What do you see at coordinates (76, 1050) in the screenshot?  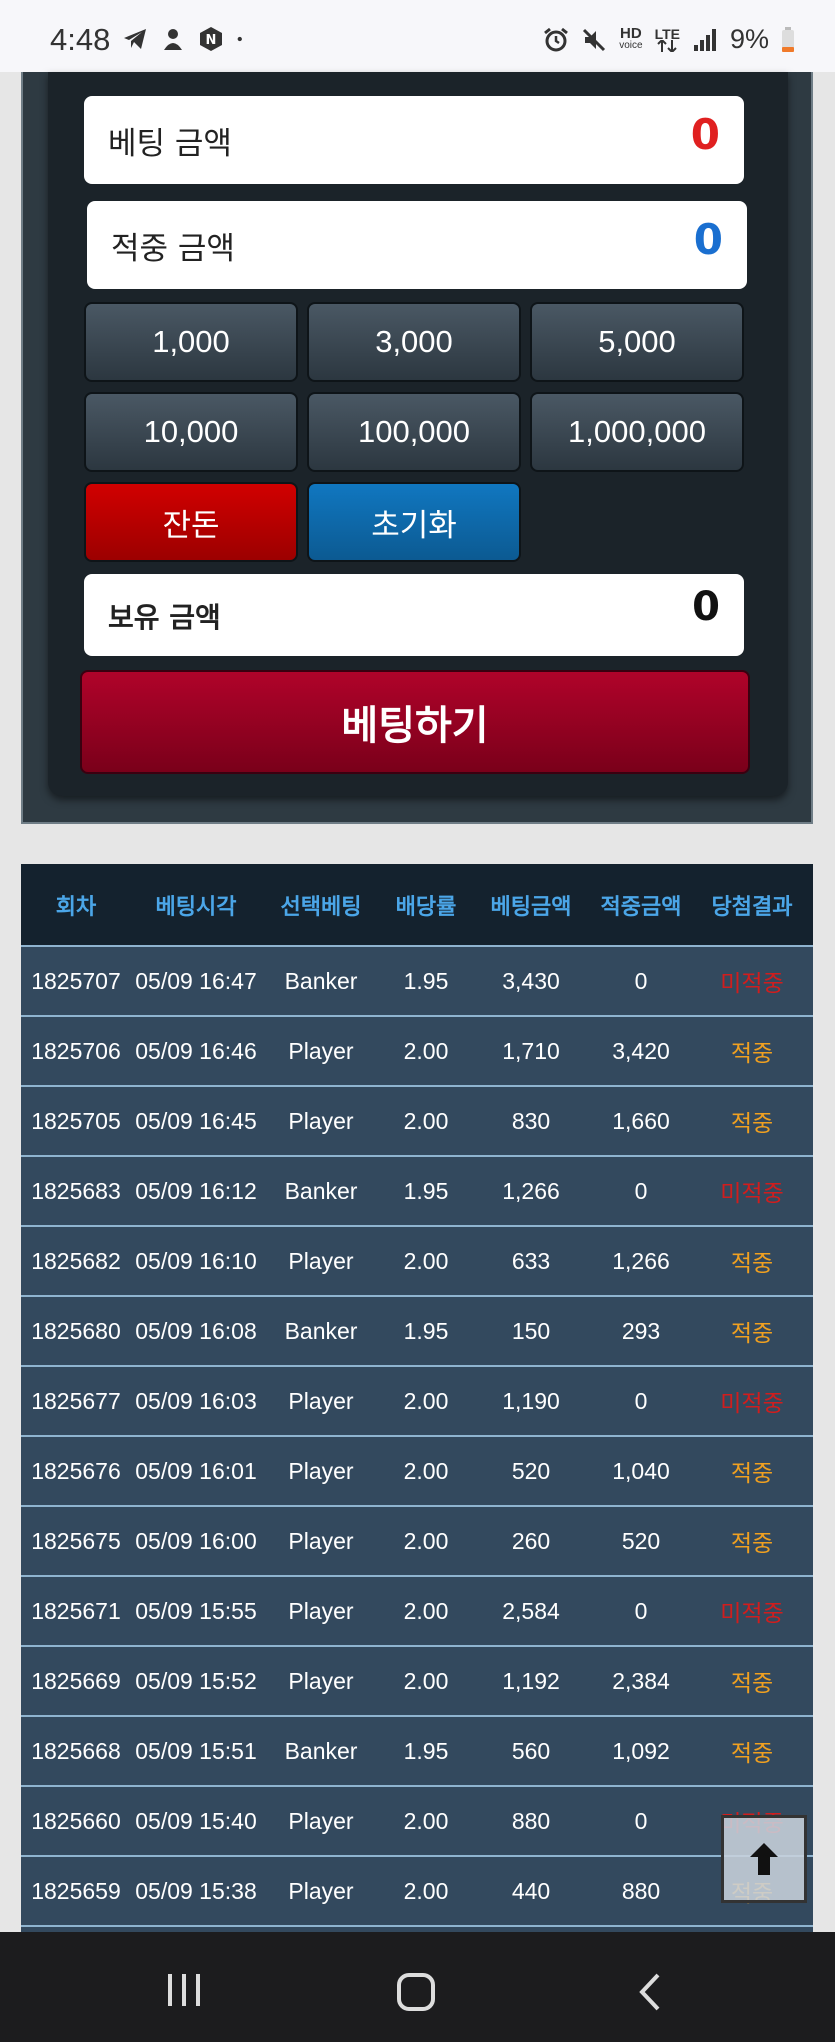 I see `round-cell: 1825706` at bounding box center [76, 1050].